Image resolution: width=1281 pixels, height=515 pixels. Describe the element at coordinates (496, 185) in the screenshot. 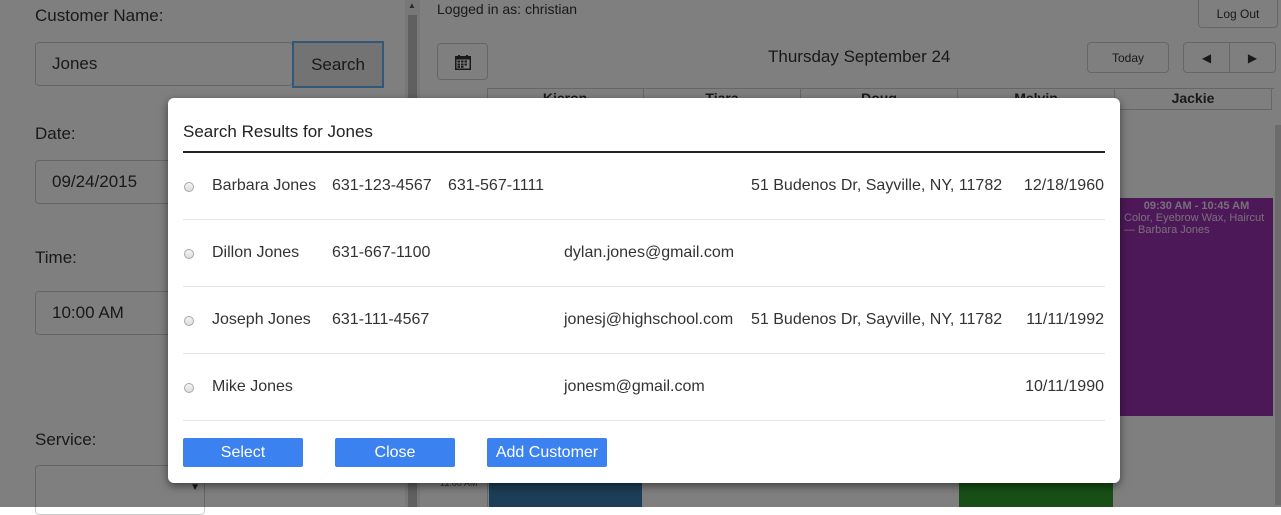

I see `result-phone-alt: 631-567-1111` at that location.